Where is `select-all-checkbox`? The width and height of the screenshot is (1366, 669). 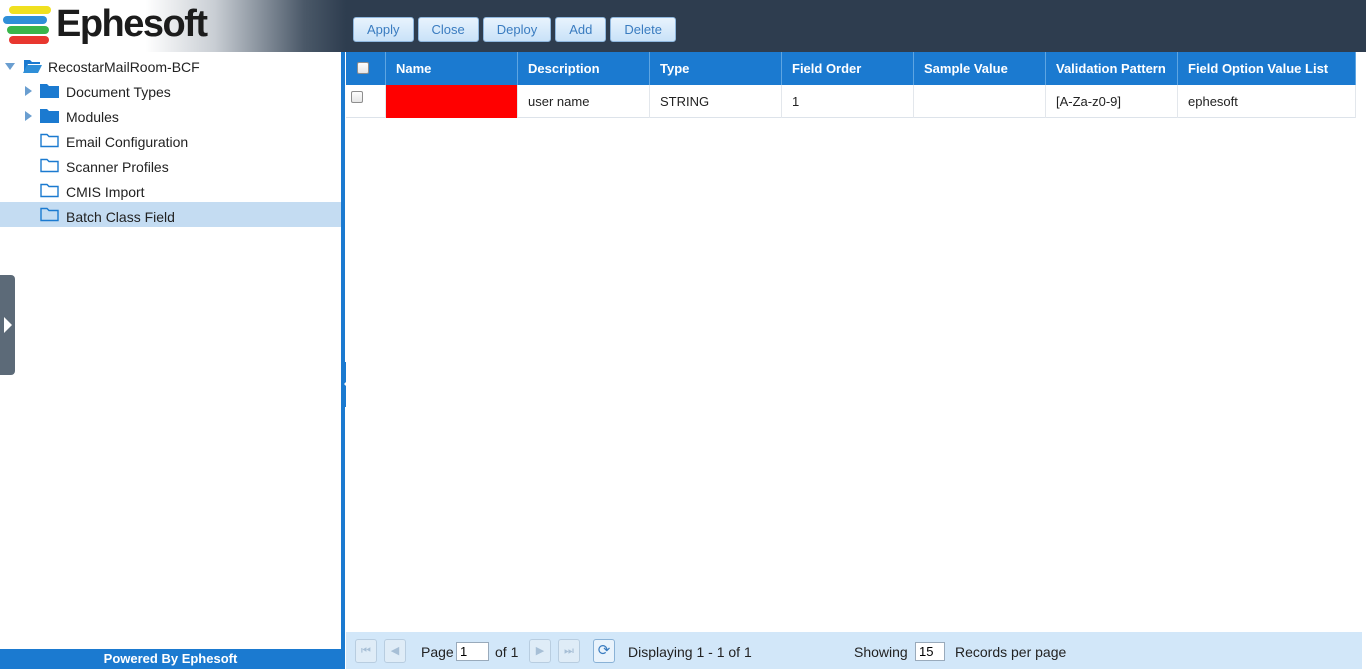 select-all-checkbox is located at coordinates (363, 68).